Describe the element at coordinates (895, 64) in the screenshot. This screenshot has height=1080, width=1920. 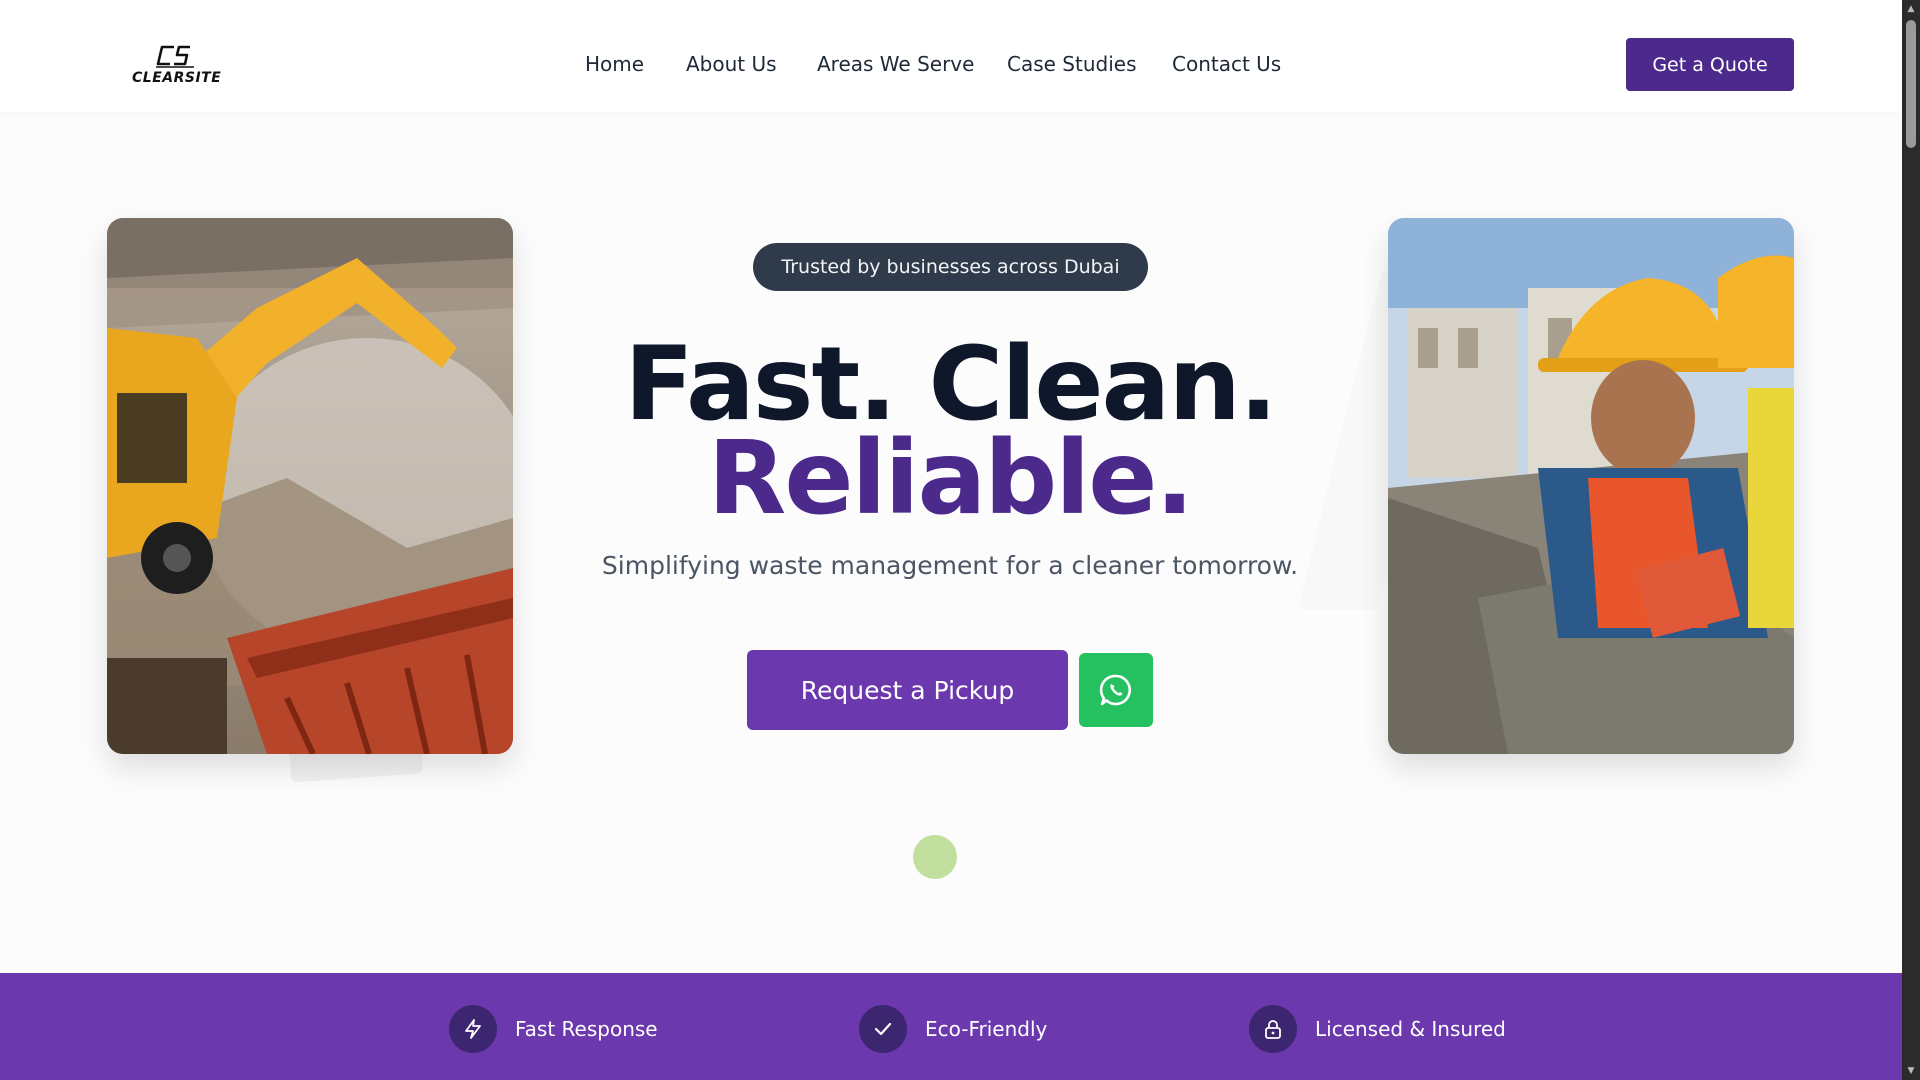
I see `nav-areas-we-serve: Areas We Serve` at that location.